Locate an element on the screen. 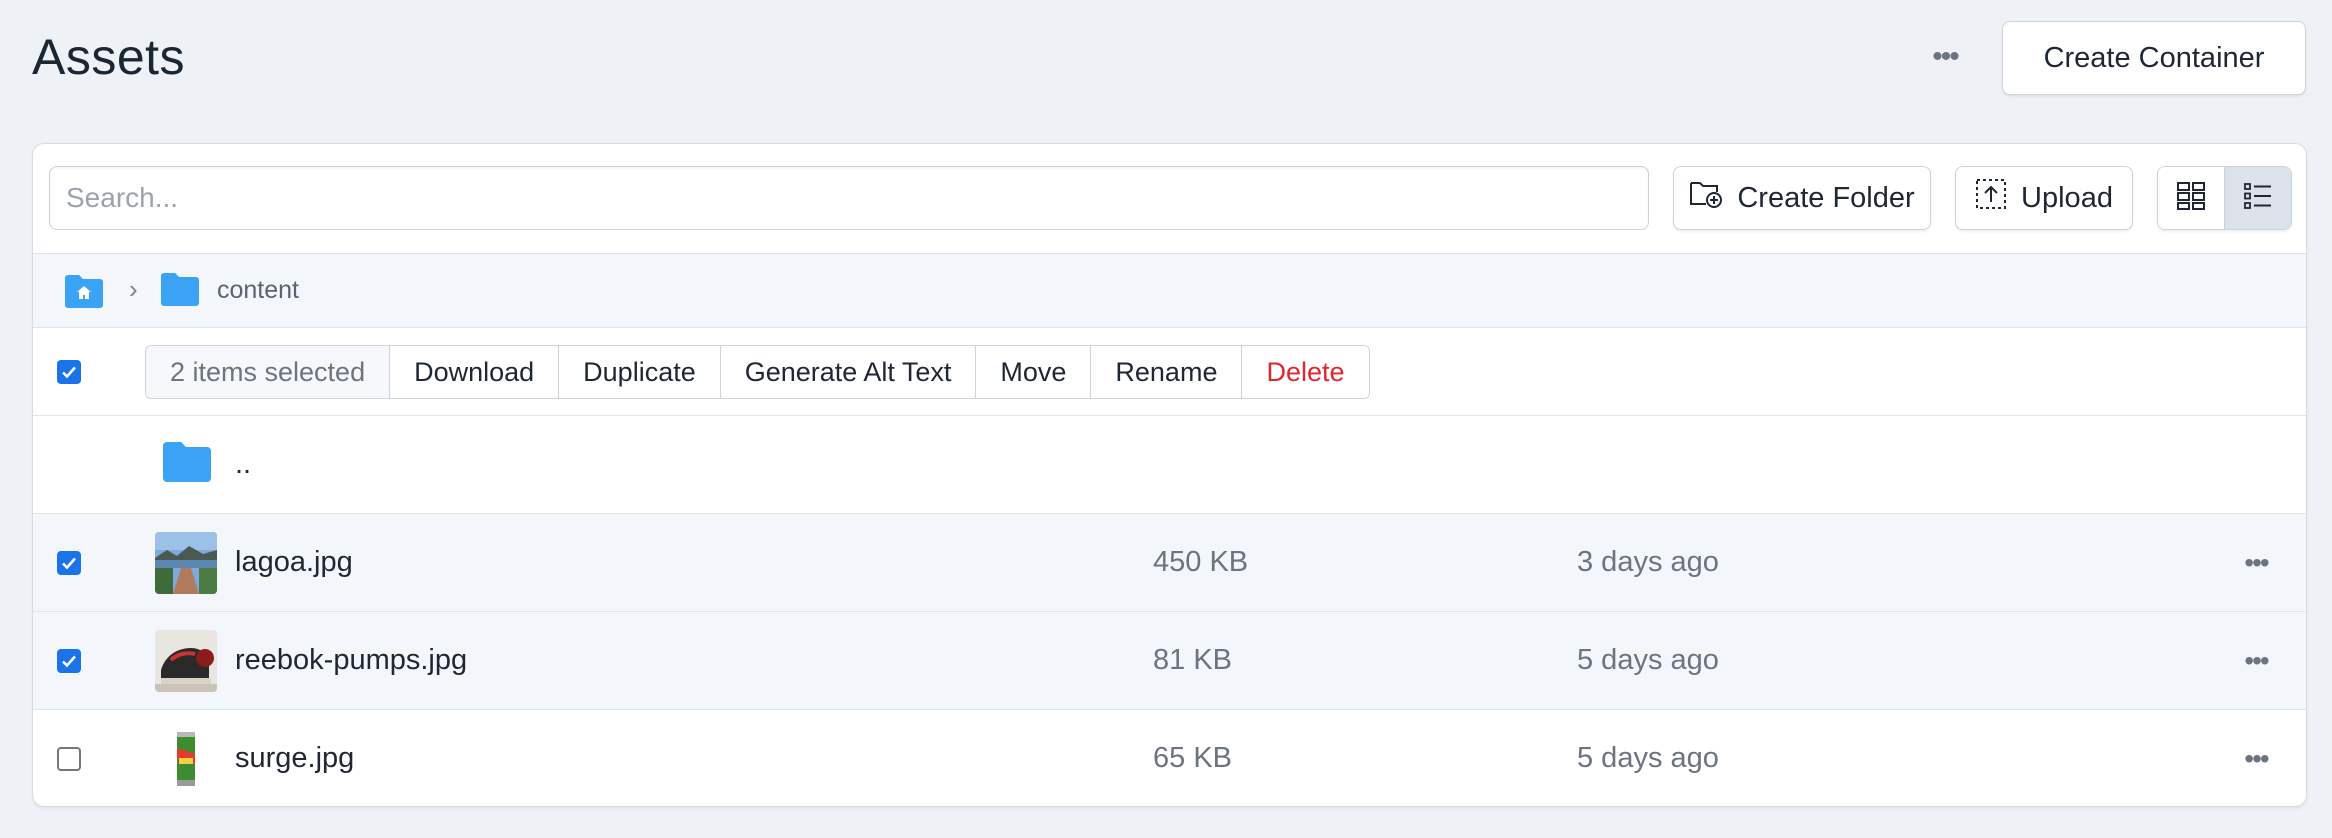 The image size is (2332, 838). grid-view-button is located at coordinates (2191, 198).